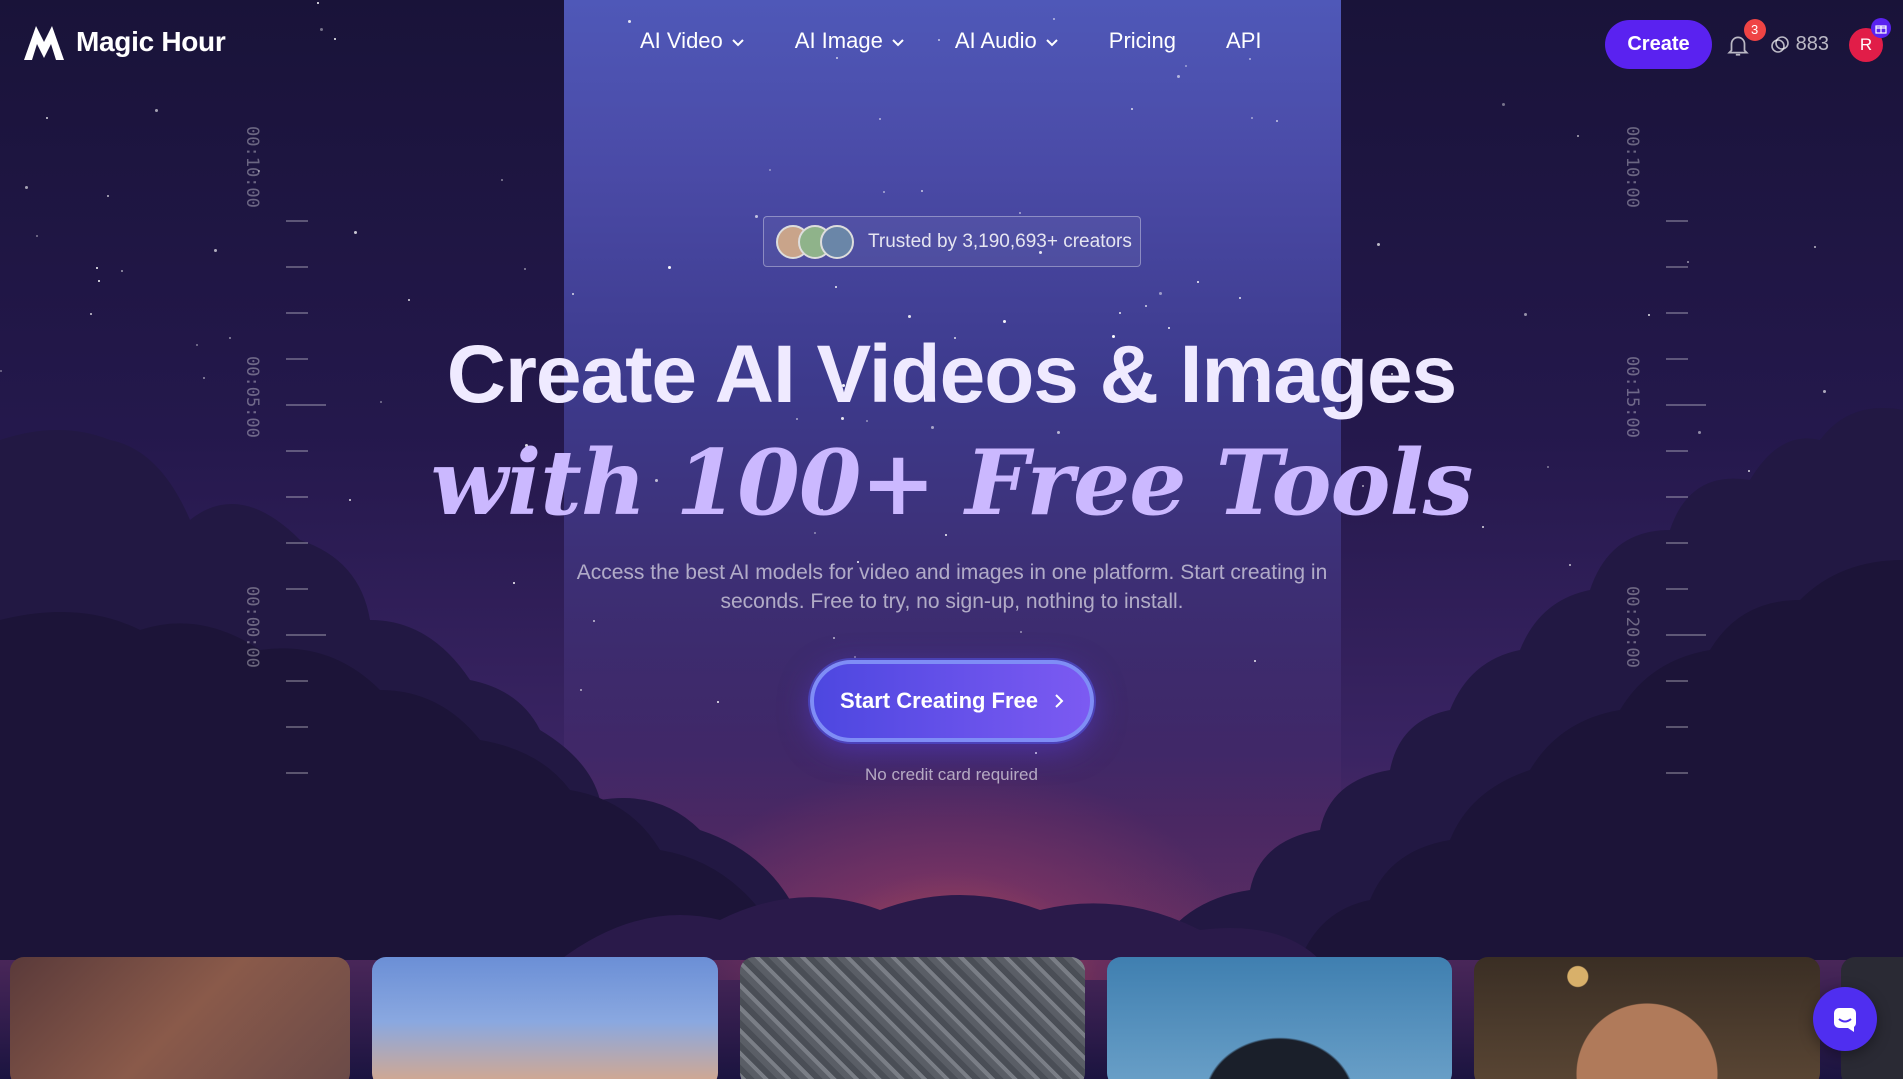 This screenshot has height=1079, width=1903. I want to click on credits-display: 883, so click(1799, 44).